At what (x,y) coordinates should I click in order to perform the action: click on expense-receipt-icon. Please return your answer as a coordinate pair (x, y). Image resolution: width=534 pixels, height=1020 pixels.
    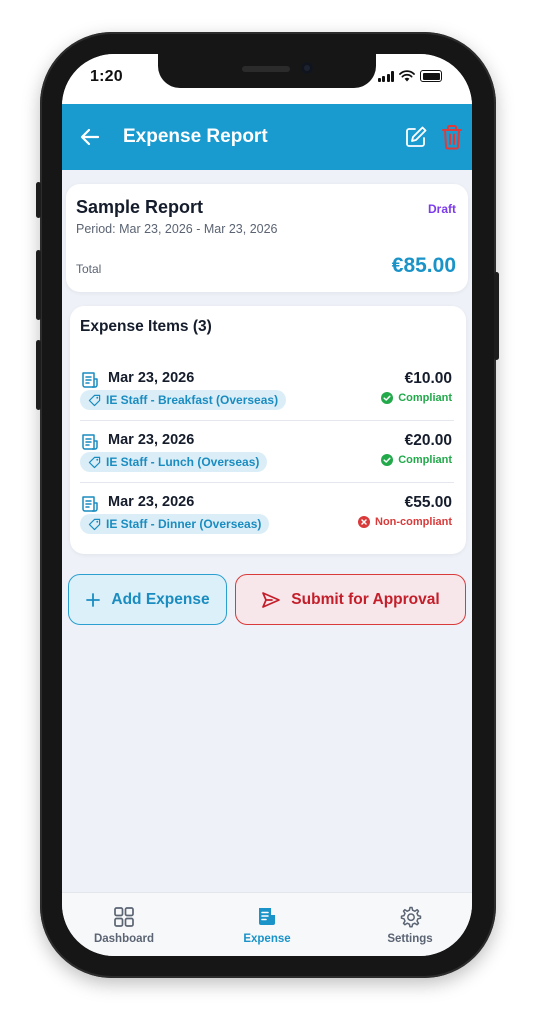
    Looking at the image, I should click on (267, 916).